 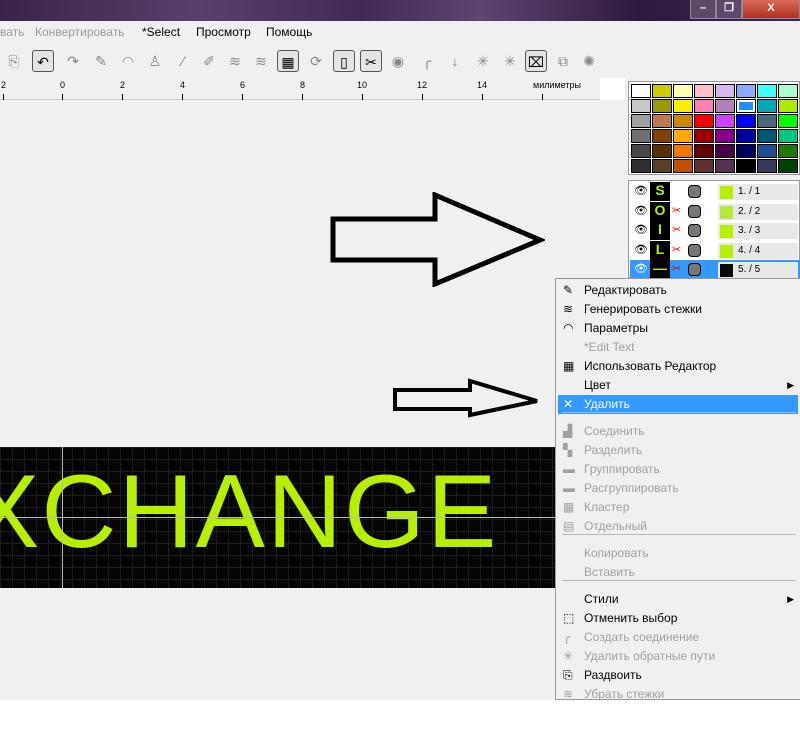 What do you see at coordinates (289, 32) in the screenshot?
I see `menu-help: Помощь` at bounding box center [289, 32].